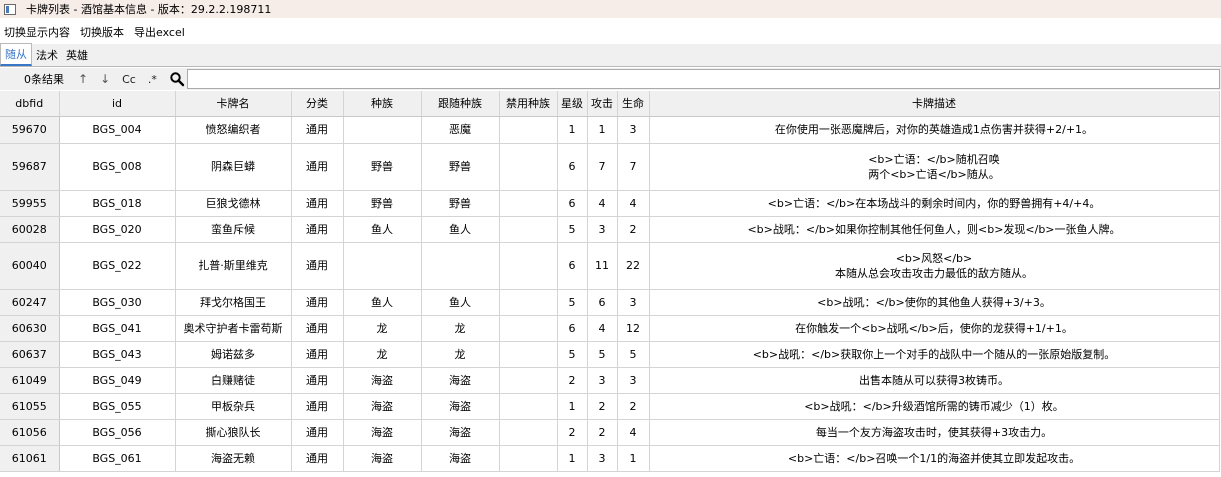 This screenshot has height=477, width=1221. I want to click on col-header-description: 卡牌描述, so click(934, 104).